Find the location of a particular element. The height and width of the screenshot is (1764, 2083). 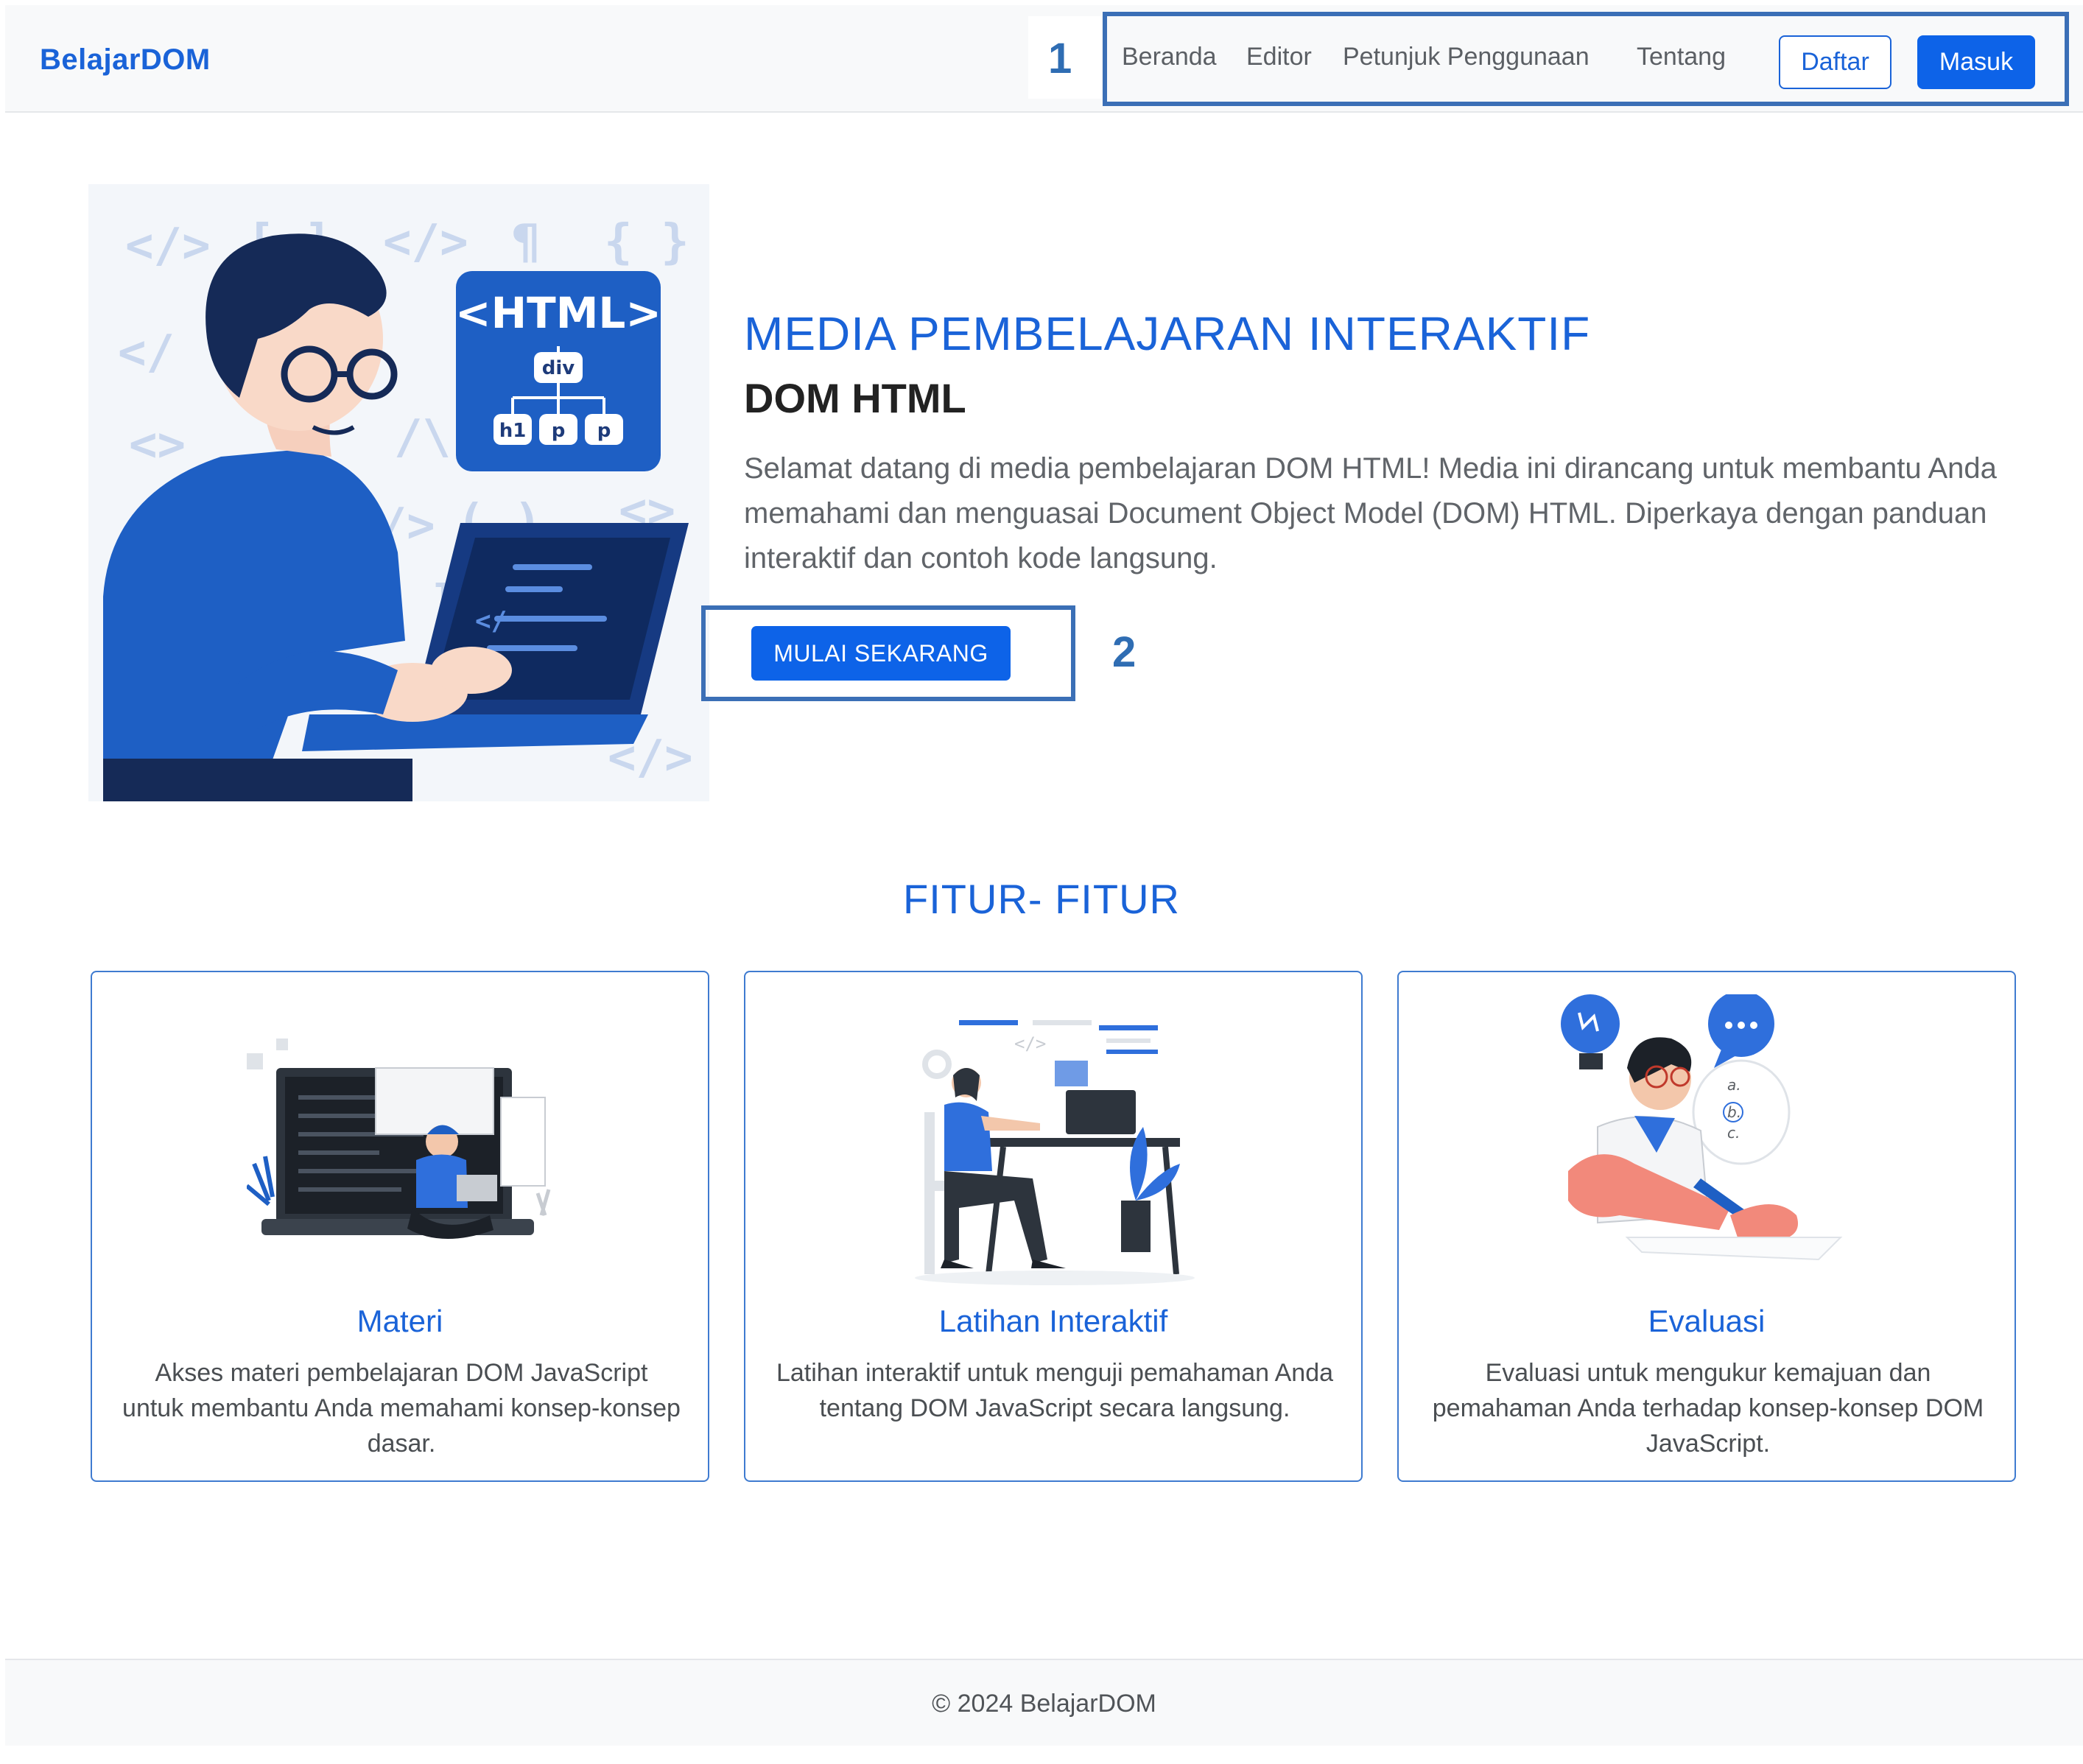

register-button: Daftar is located at coordinates (1835, 62).